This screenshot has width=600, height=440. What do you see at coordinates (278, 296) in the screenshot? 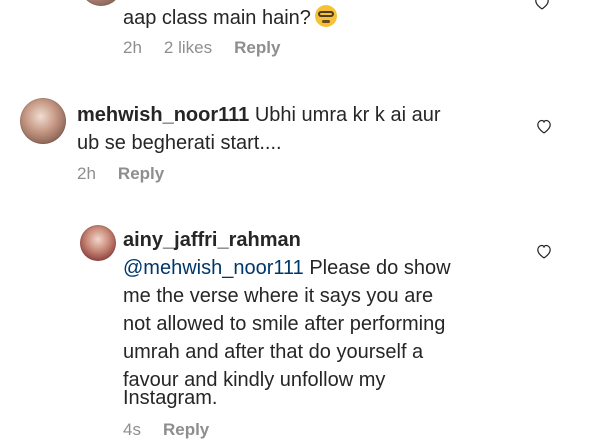
I see `comment-text-cont: me the verse where it says you are` at bounding box center [278, 296].